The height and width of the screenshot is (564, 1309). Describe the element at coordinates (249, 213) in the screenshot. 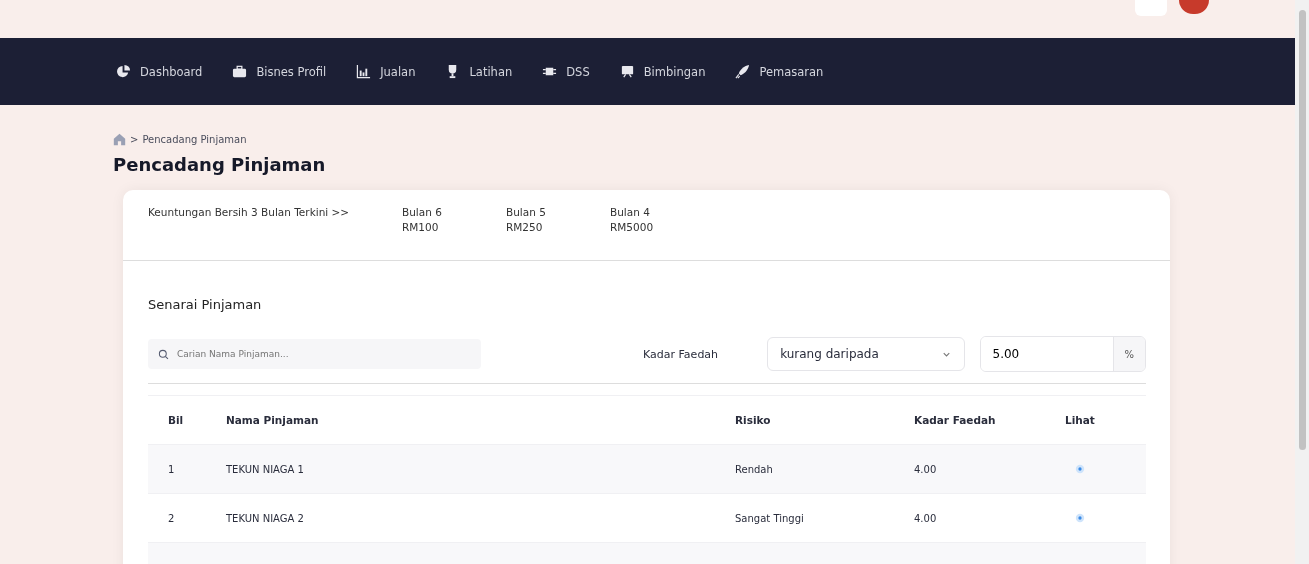

I see `profit-label: Keuntungan Bersih 3 Bulan Terkini >>` at that location.